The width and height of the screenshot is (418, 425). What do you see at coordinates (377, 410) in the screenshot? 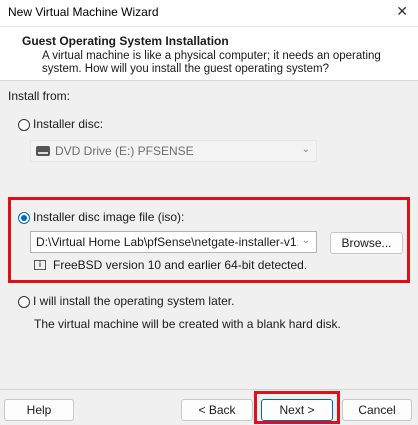
I see `cancel-button: Cancel` at bounding box center [377, 410].